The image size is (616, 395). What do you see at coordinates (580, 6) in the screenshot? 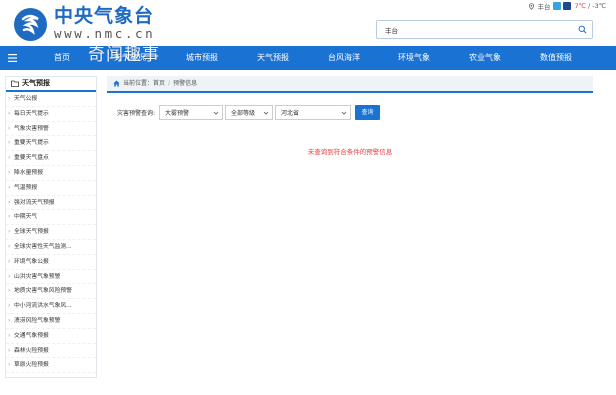
I see `temp-high: 7℃` at bounding box center [580, 6].